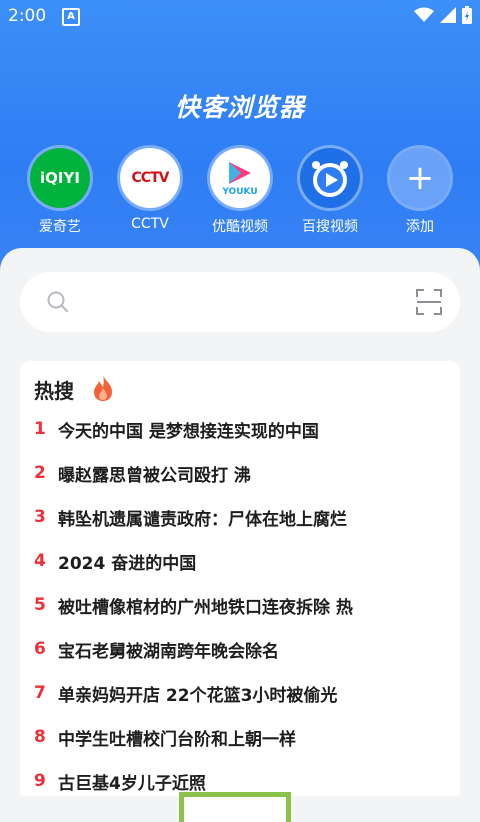 The image size is (480, 822). I want to click on youku-play-icon, so click(240, 173).